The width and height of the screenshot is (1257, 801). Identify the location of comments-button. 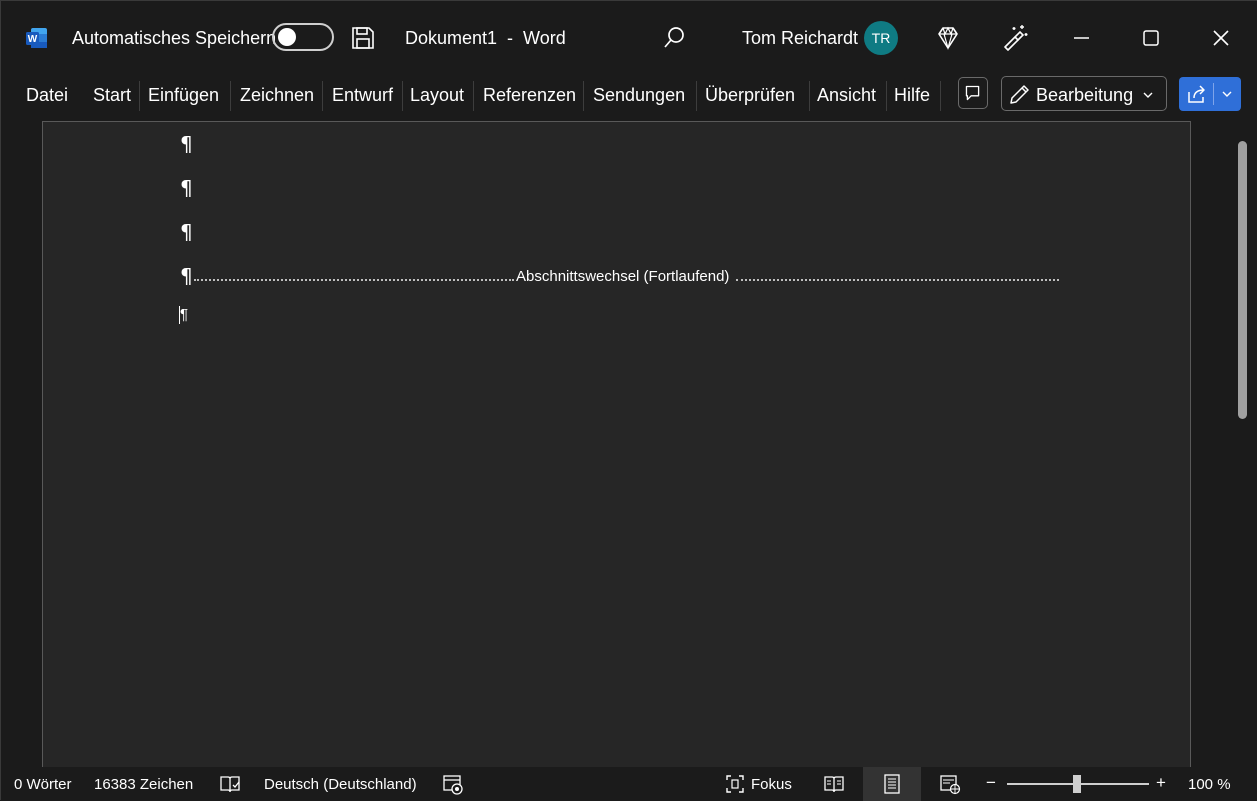
(973, 93).